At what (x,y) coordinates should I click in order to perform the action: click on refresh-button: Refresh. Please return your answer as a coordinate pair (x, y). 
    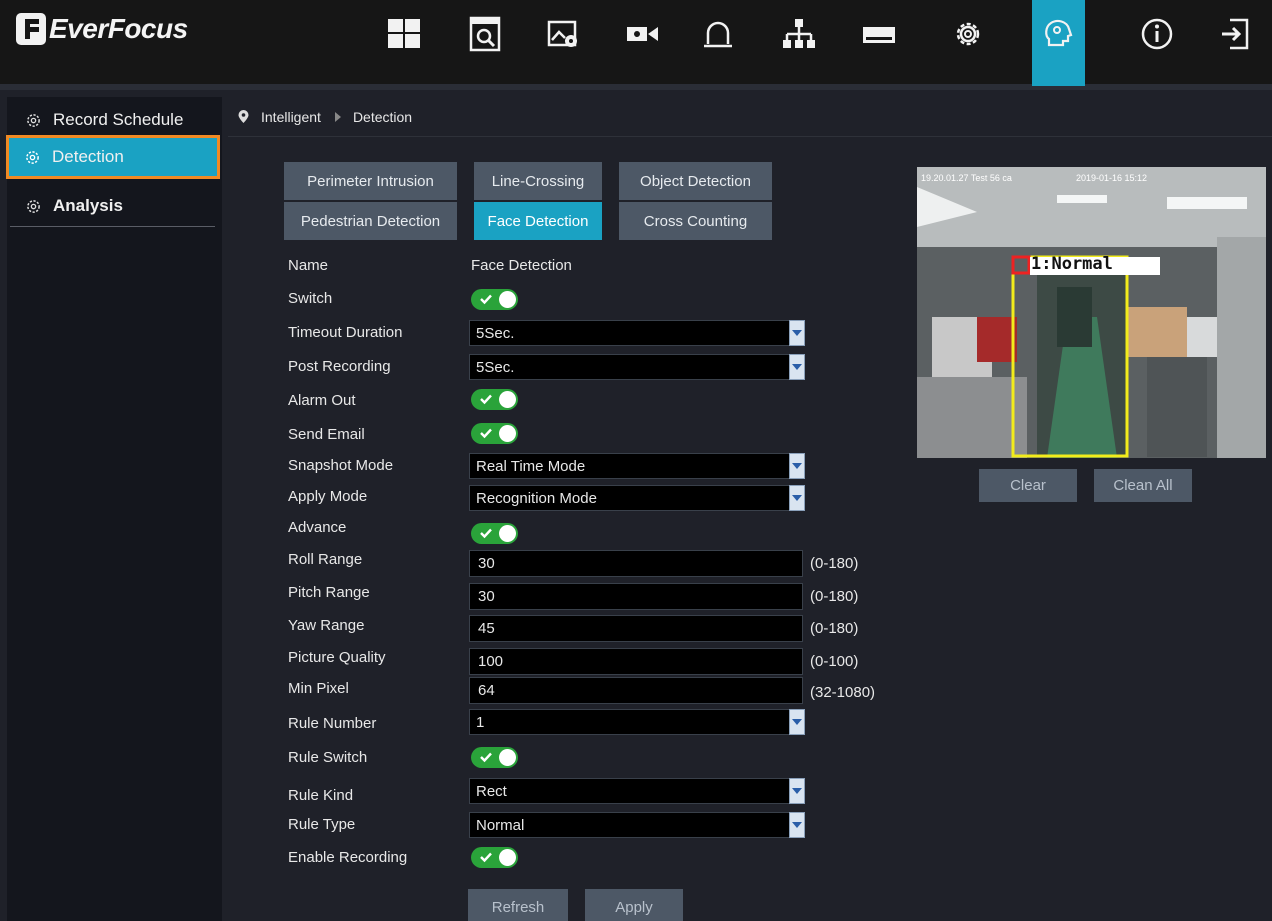
    Looking at the image, I should click on (518, 905).